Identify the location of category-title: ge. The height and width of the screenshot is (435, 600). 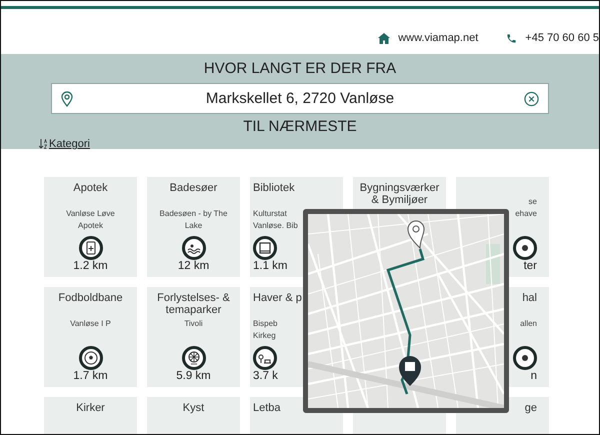
(530, 408).